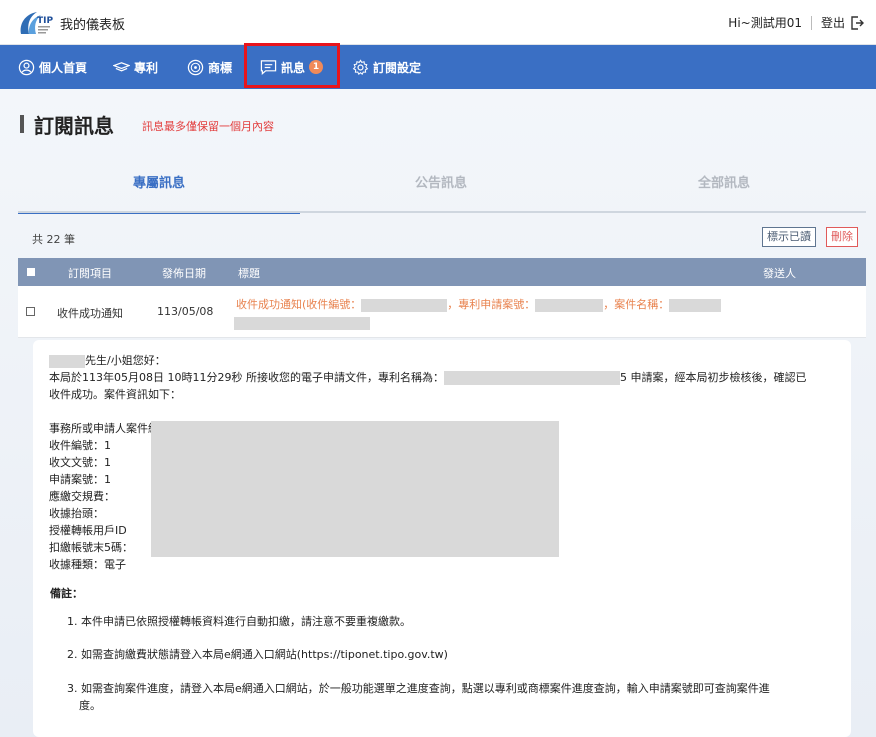 This screenshot has width=876, height=737. Describe the element at coordinates (92, 23) in the screenshot. I see `app-title: 我的儀表板` at that location.